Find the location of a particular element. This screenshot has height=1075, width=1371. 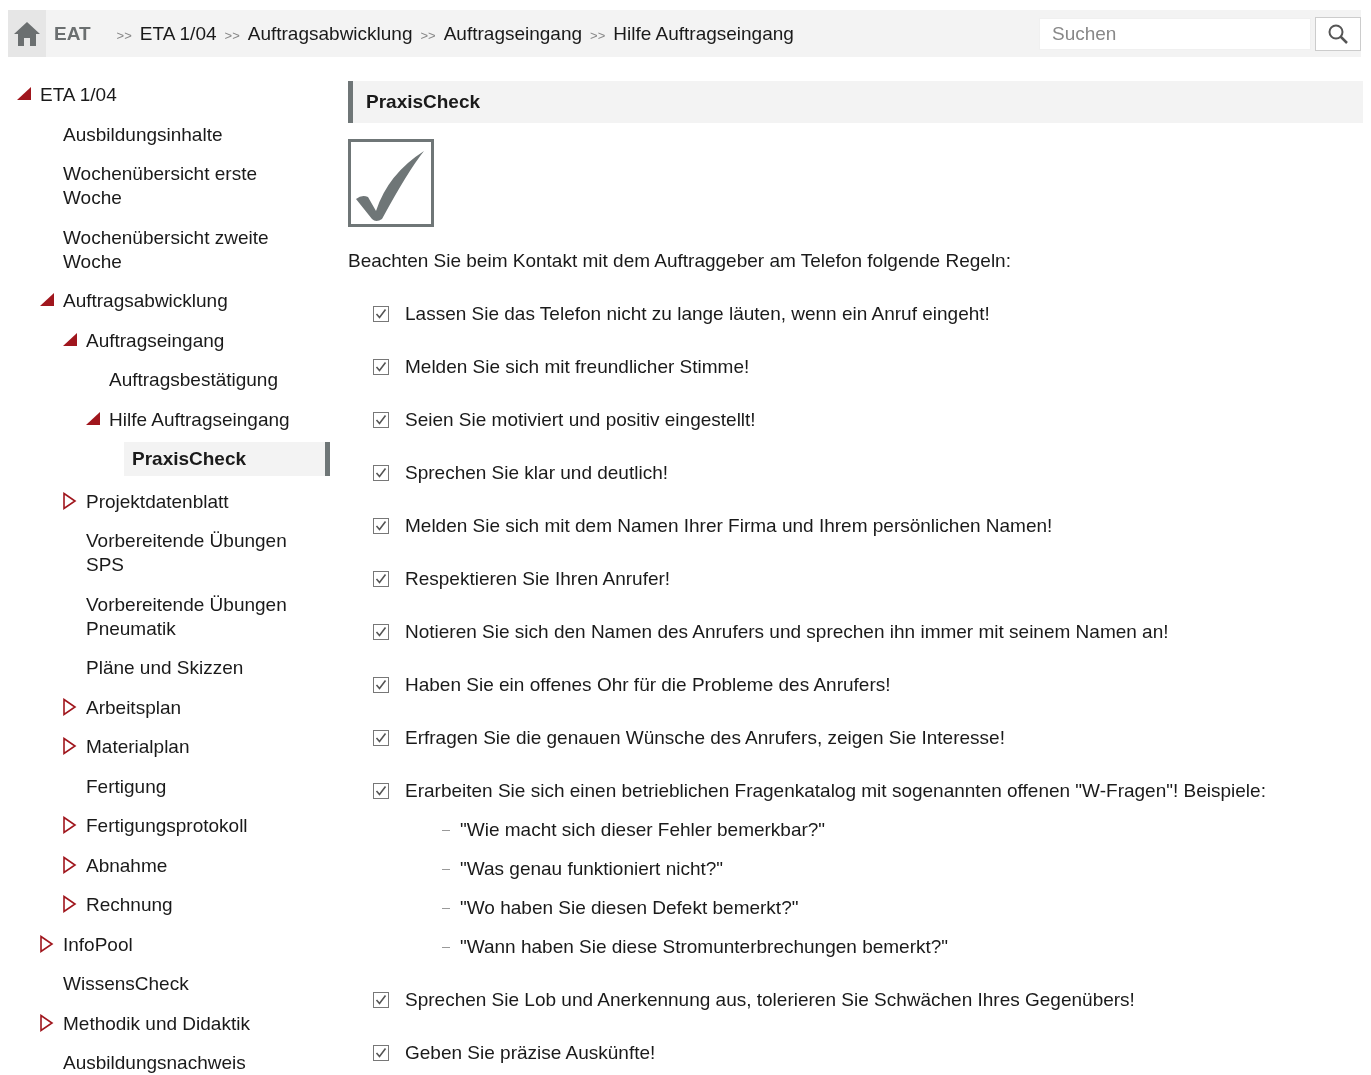

tree-item: Rechnung is located at coordinates (208, 905).